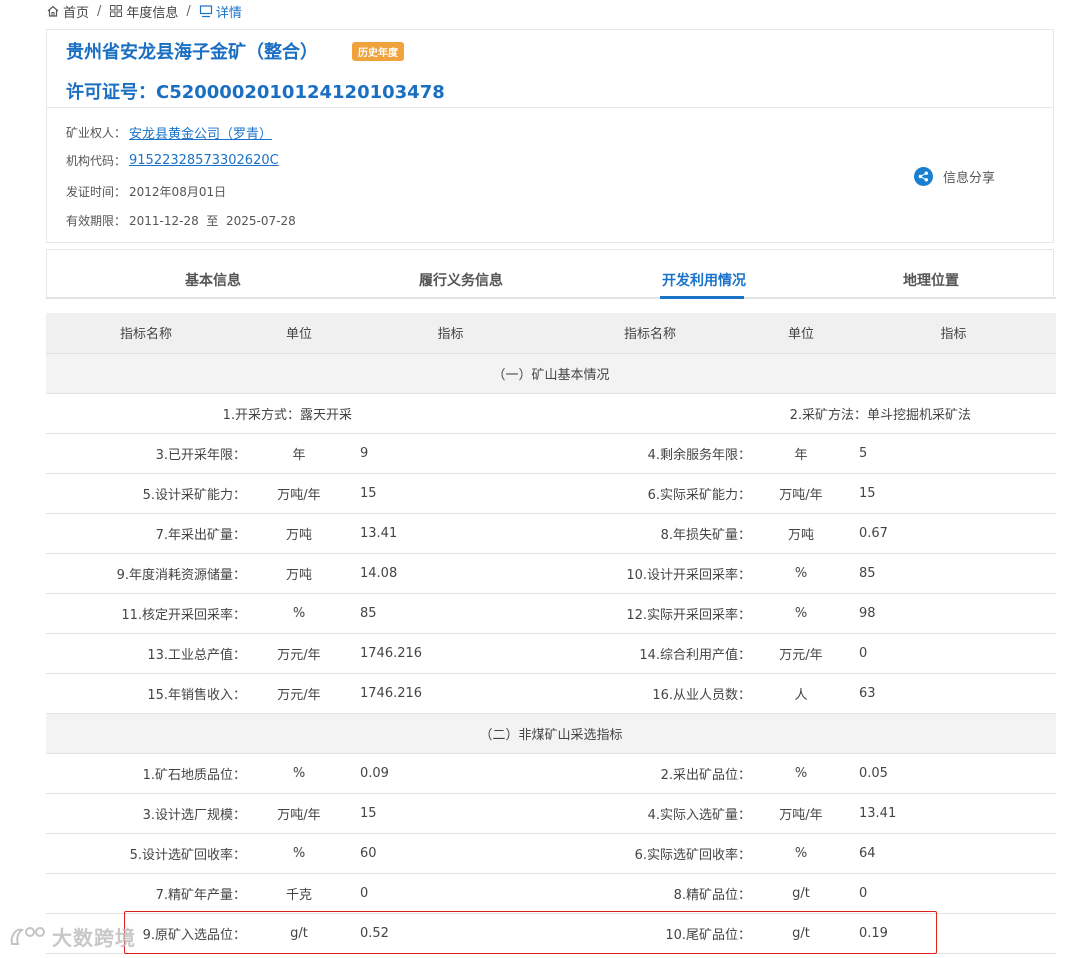  I want to click on section-title: （二）非煤矿山采选指标, so click(551, 733).